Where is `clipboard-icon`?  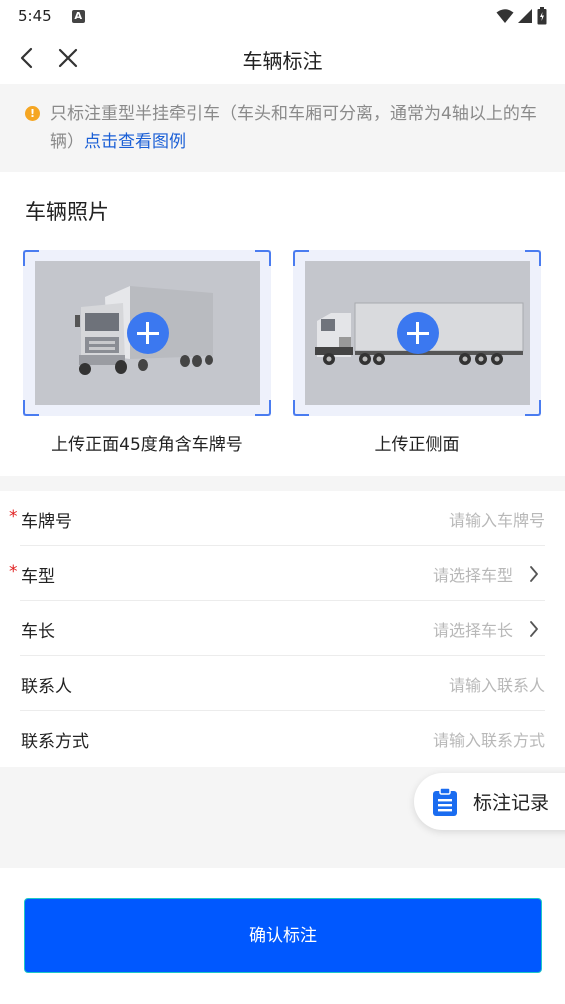 clipboard-icon is located at coordinates (445, 802).